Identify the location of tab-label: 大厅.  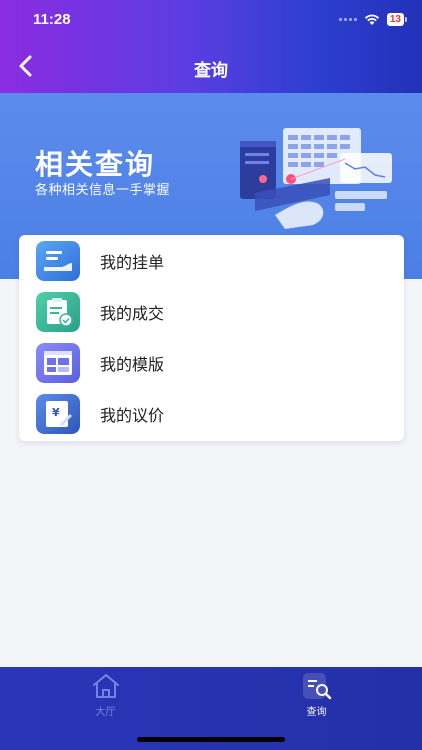
(105, 712).